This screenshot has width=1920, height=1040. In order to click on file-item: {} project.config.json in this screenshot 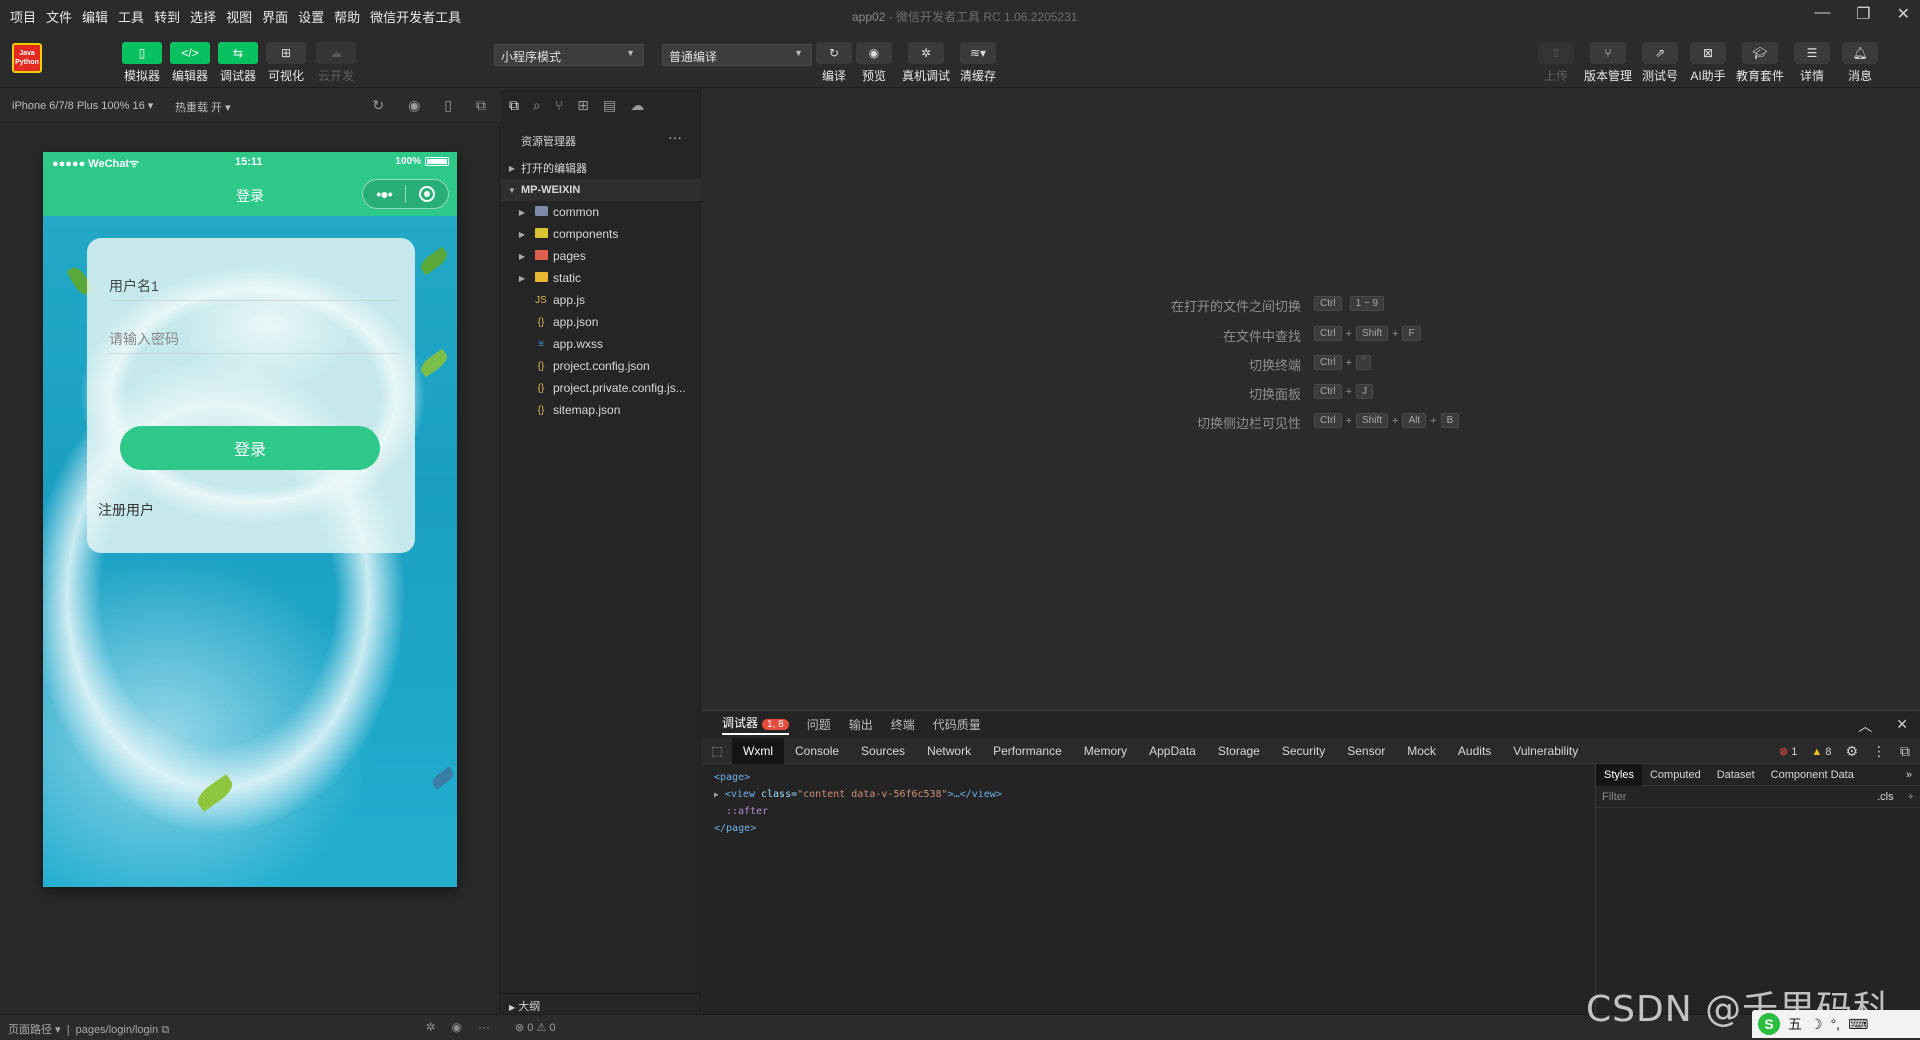, I will do `click(601, 366)`.